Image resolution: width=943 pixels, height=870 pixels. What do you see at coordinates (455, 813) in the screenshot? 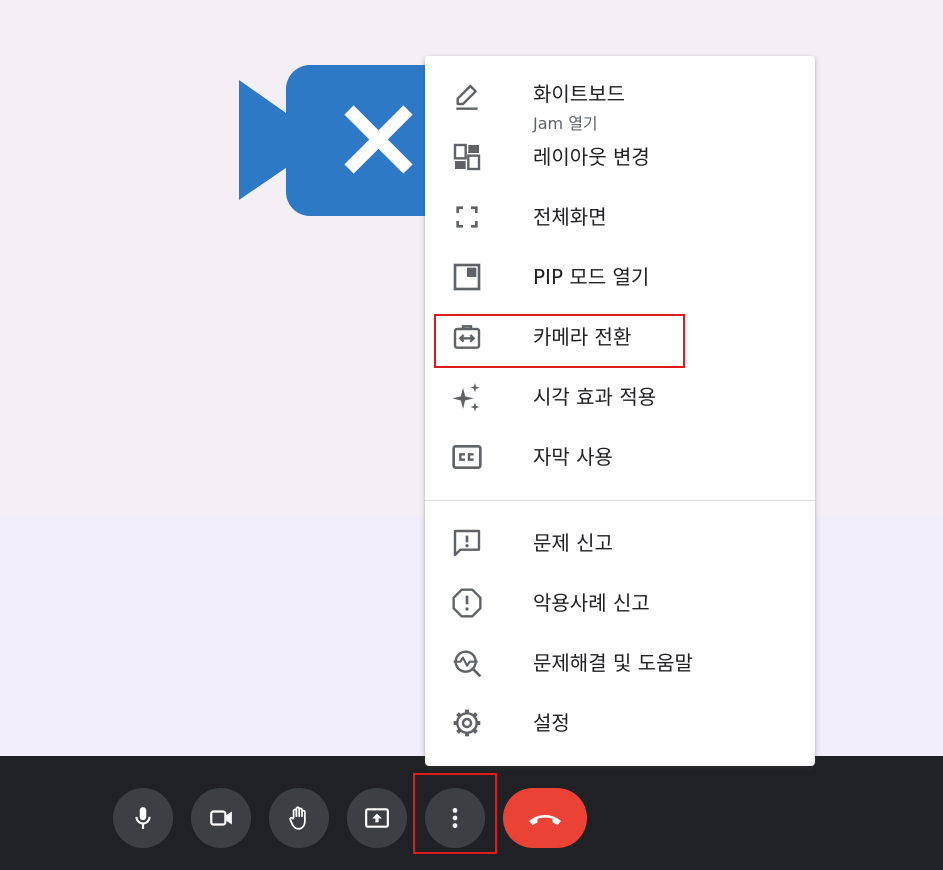
I see `highlight-more-options` at bounding box center [455, 813].